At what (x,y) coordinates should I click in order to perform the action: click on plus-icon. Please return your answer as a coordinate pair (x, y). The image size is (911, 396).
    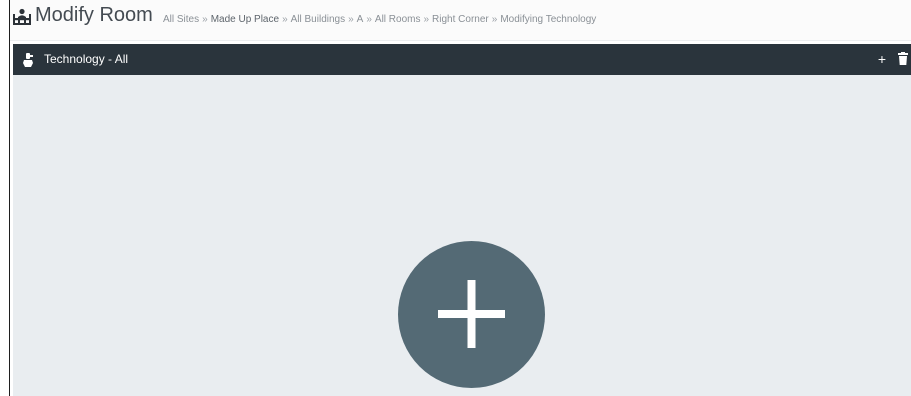
    Looking at the image, I should click on (471, 314).